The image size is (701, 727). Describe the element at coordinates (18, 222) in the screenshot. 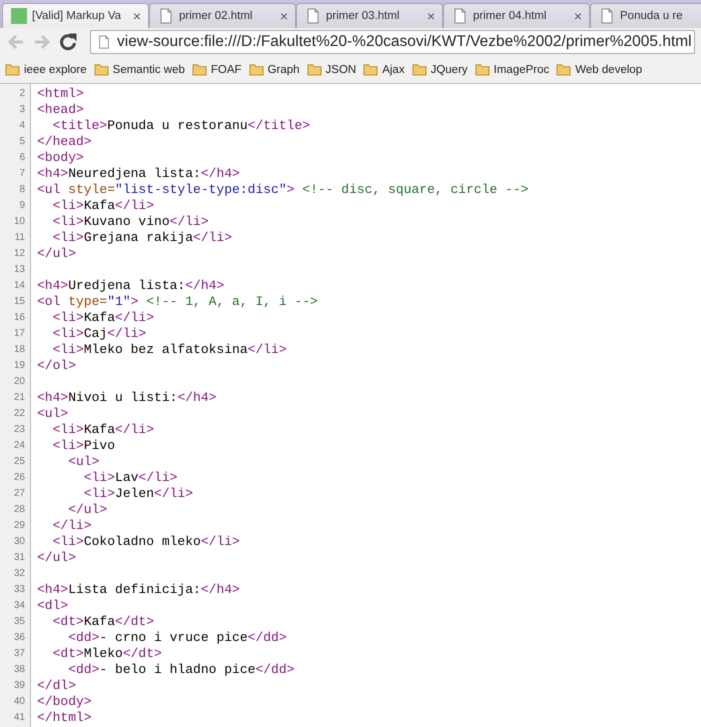

I see `line-number: 10` at that location.